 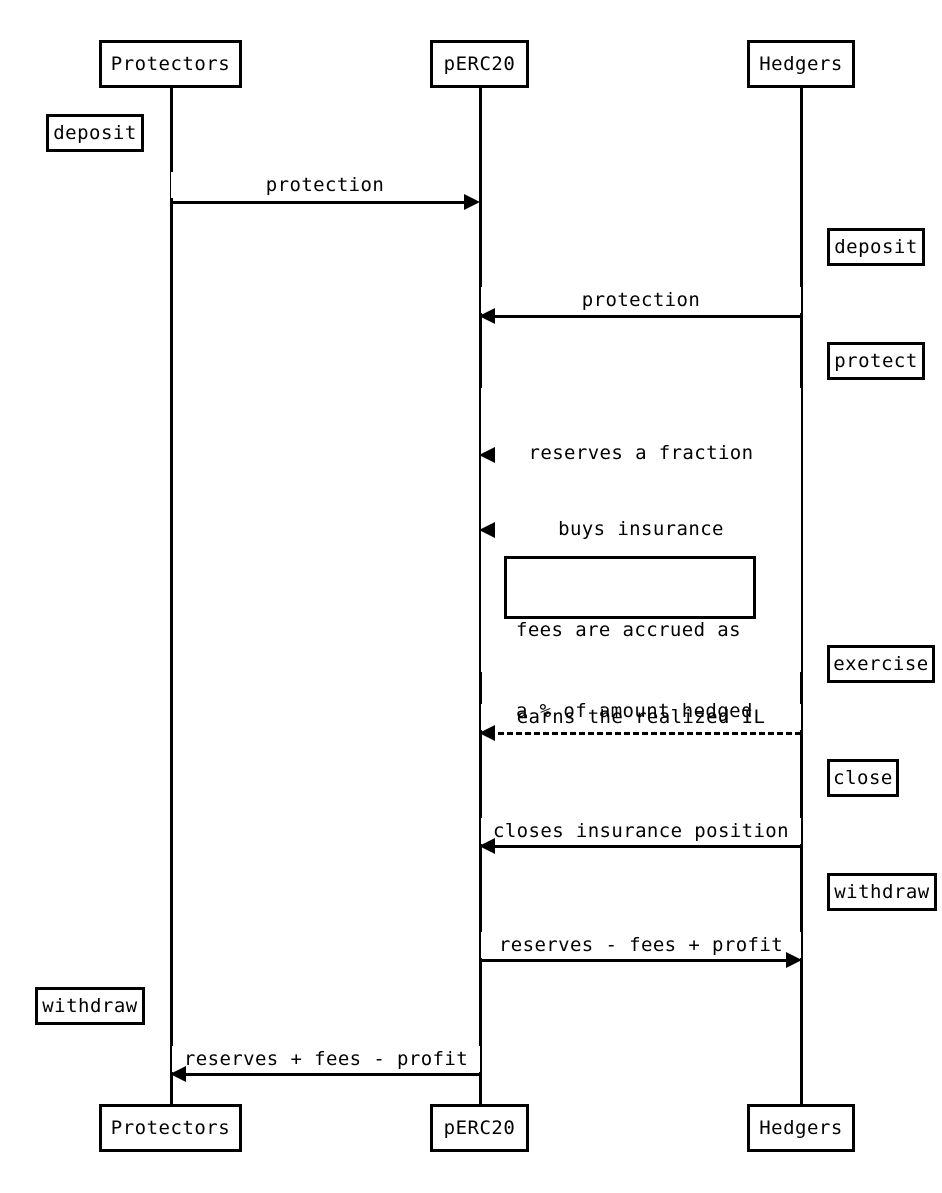 I want to click on message-label-closes-insurance-position: closes insurance position, so click(x=641, y=831).